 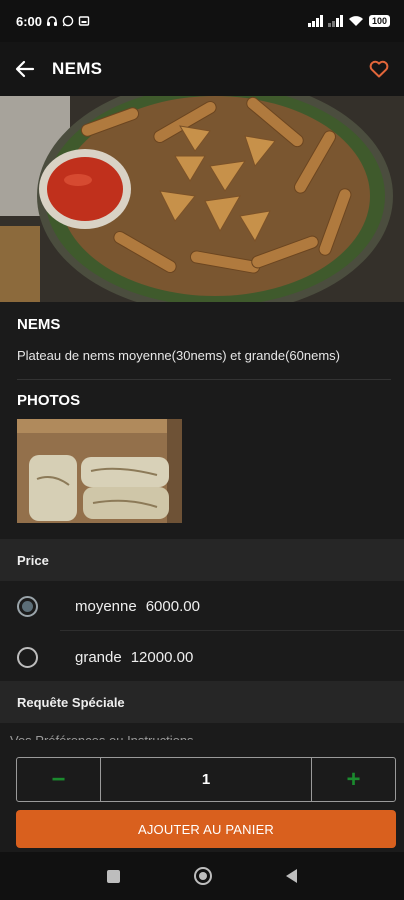 I want to click on special-request-header: Requête Spéciale, so click(x=202, y=702).